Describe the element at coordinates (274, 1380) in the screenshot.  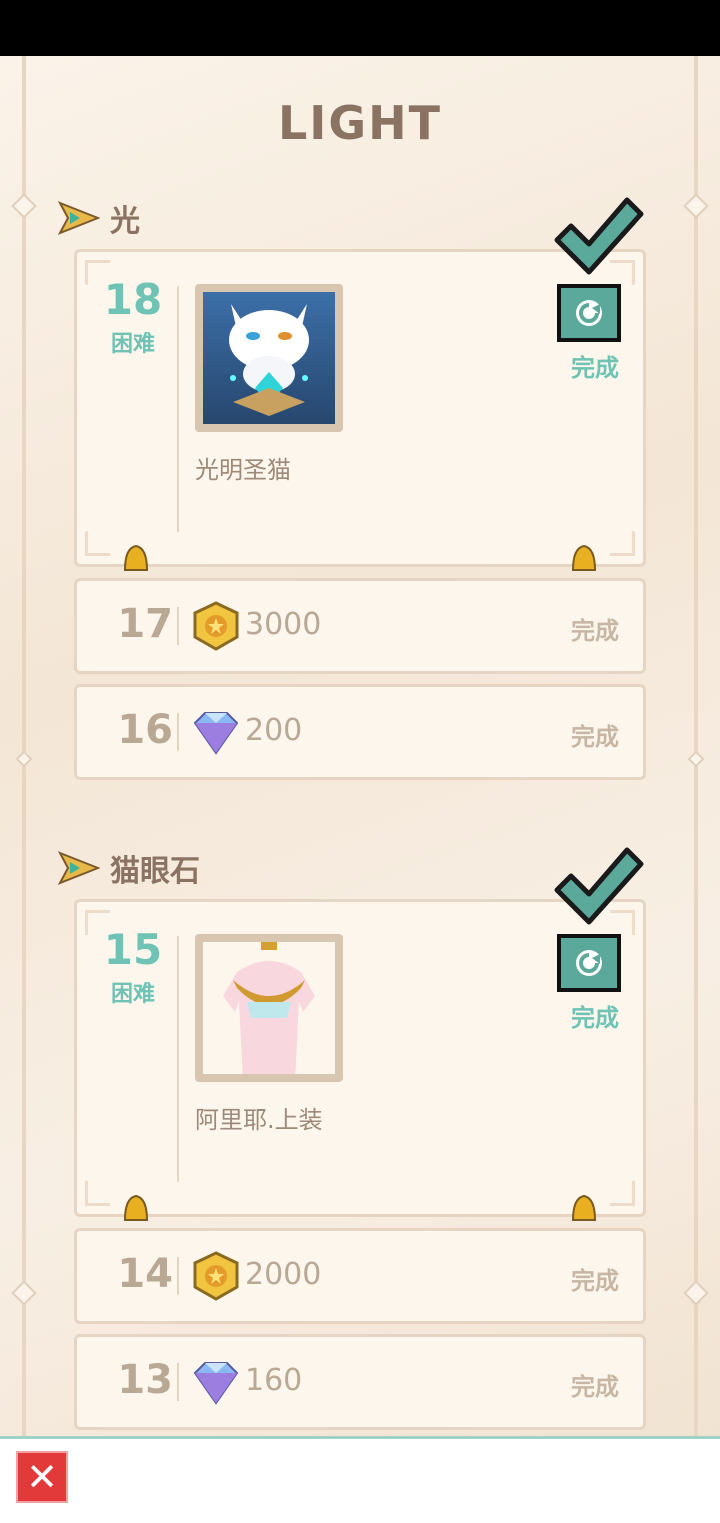
I see `reward-amount: 160` at that location.